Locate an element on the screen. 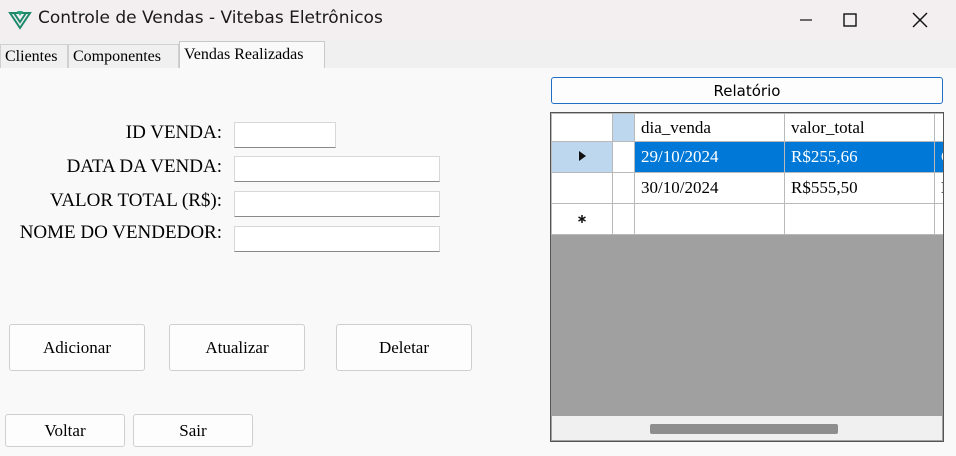 The width and height of the screenshot is (956, 456). cell-valor-total: R$255,66 is located at coordinates (859, 157).